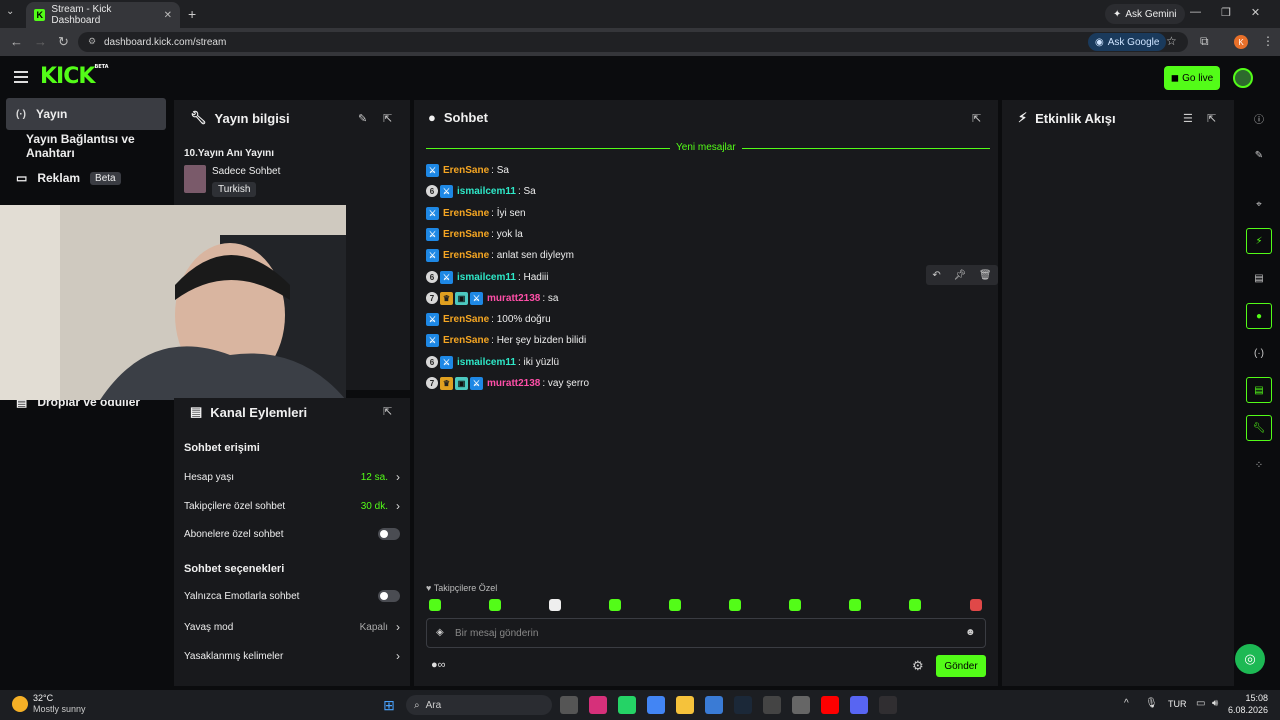 This screenshot has height=720, width=1280. I want to click on chat-message: ⚔ ErenSane: Her şey bizden bilidi, so click(506, 340).